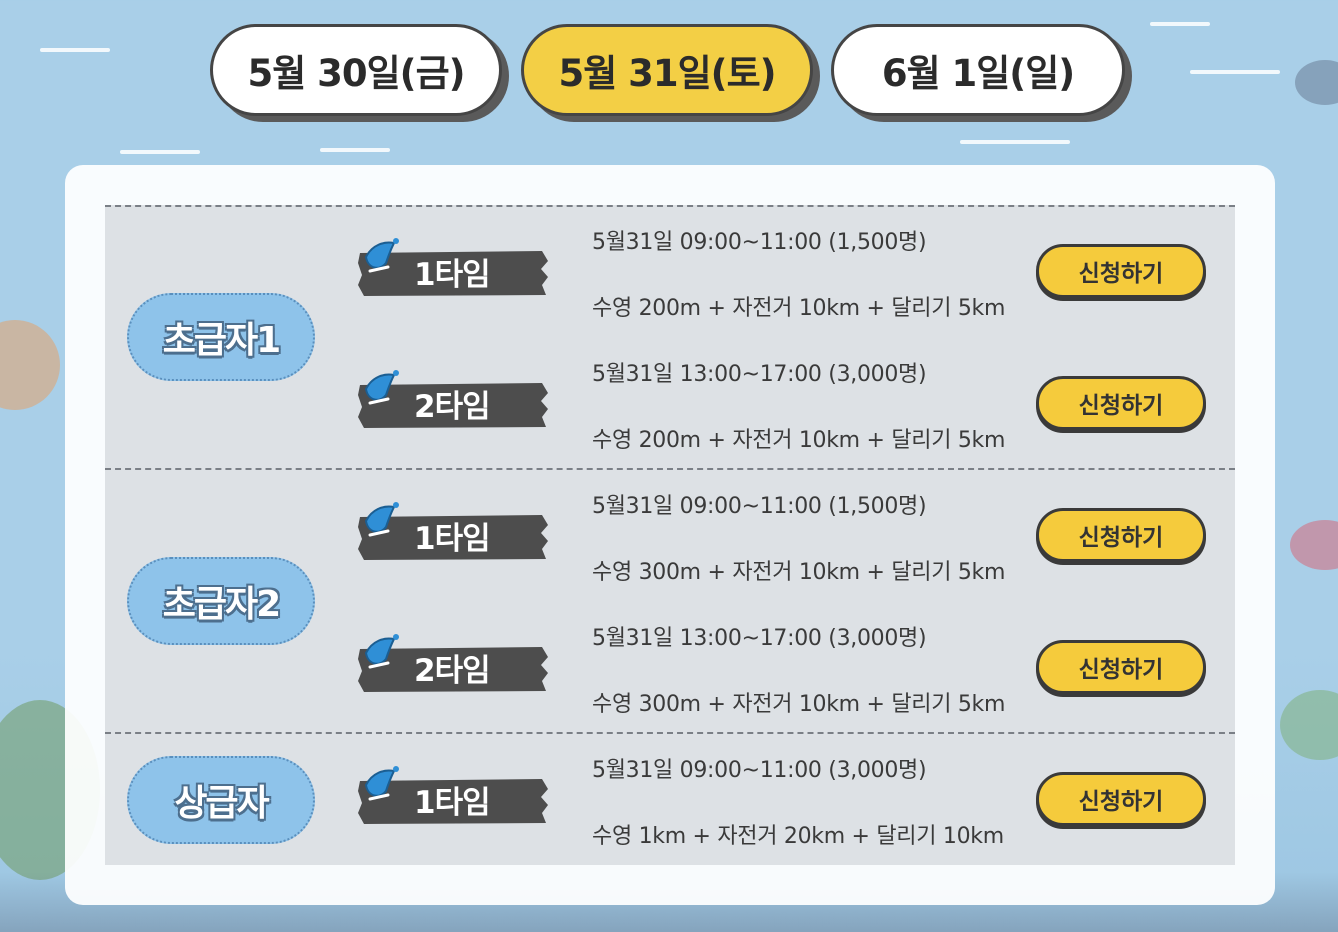 Image resolution: width=1338 pixels, height=932 pixels. Describe the element at coordinates (667, 70) in the screenshot. I see `date-tab-may-31: 5월 31일(토)` at that location.